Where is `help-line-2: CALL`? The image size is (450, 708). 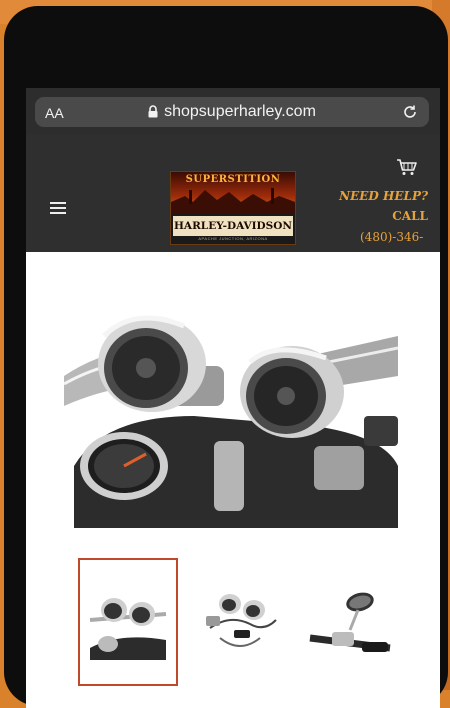 help-line-2: CALL is located at coordinates (410, 216).